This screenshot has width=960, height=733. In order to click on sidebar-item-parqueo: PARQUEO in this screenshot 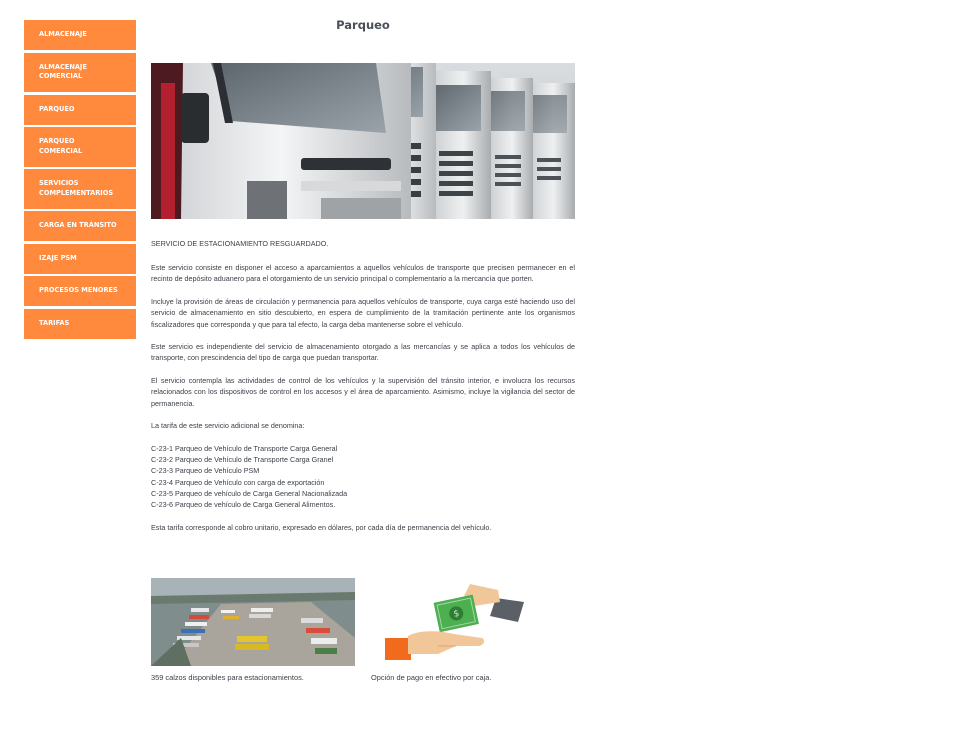, I will do `click(80, 109)`.